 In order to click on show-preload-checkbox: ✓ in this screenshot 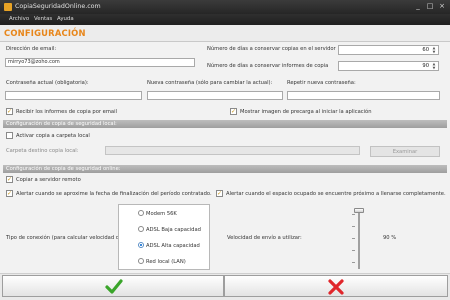, I will do `click(233, 111)`.